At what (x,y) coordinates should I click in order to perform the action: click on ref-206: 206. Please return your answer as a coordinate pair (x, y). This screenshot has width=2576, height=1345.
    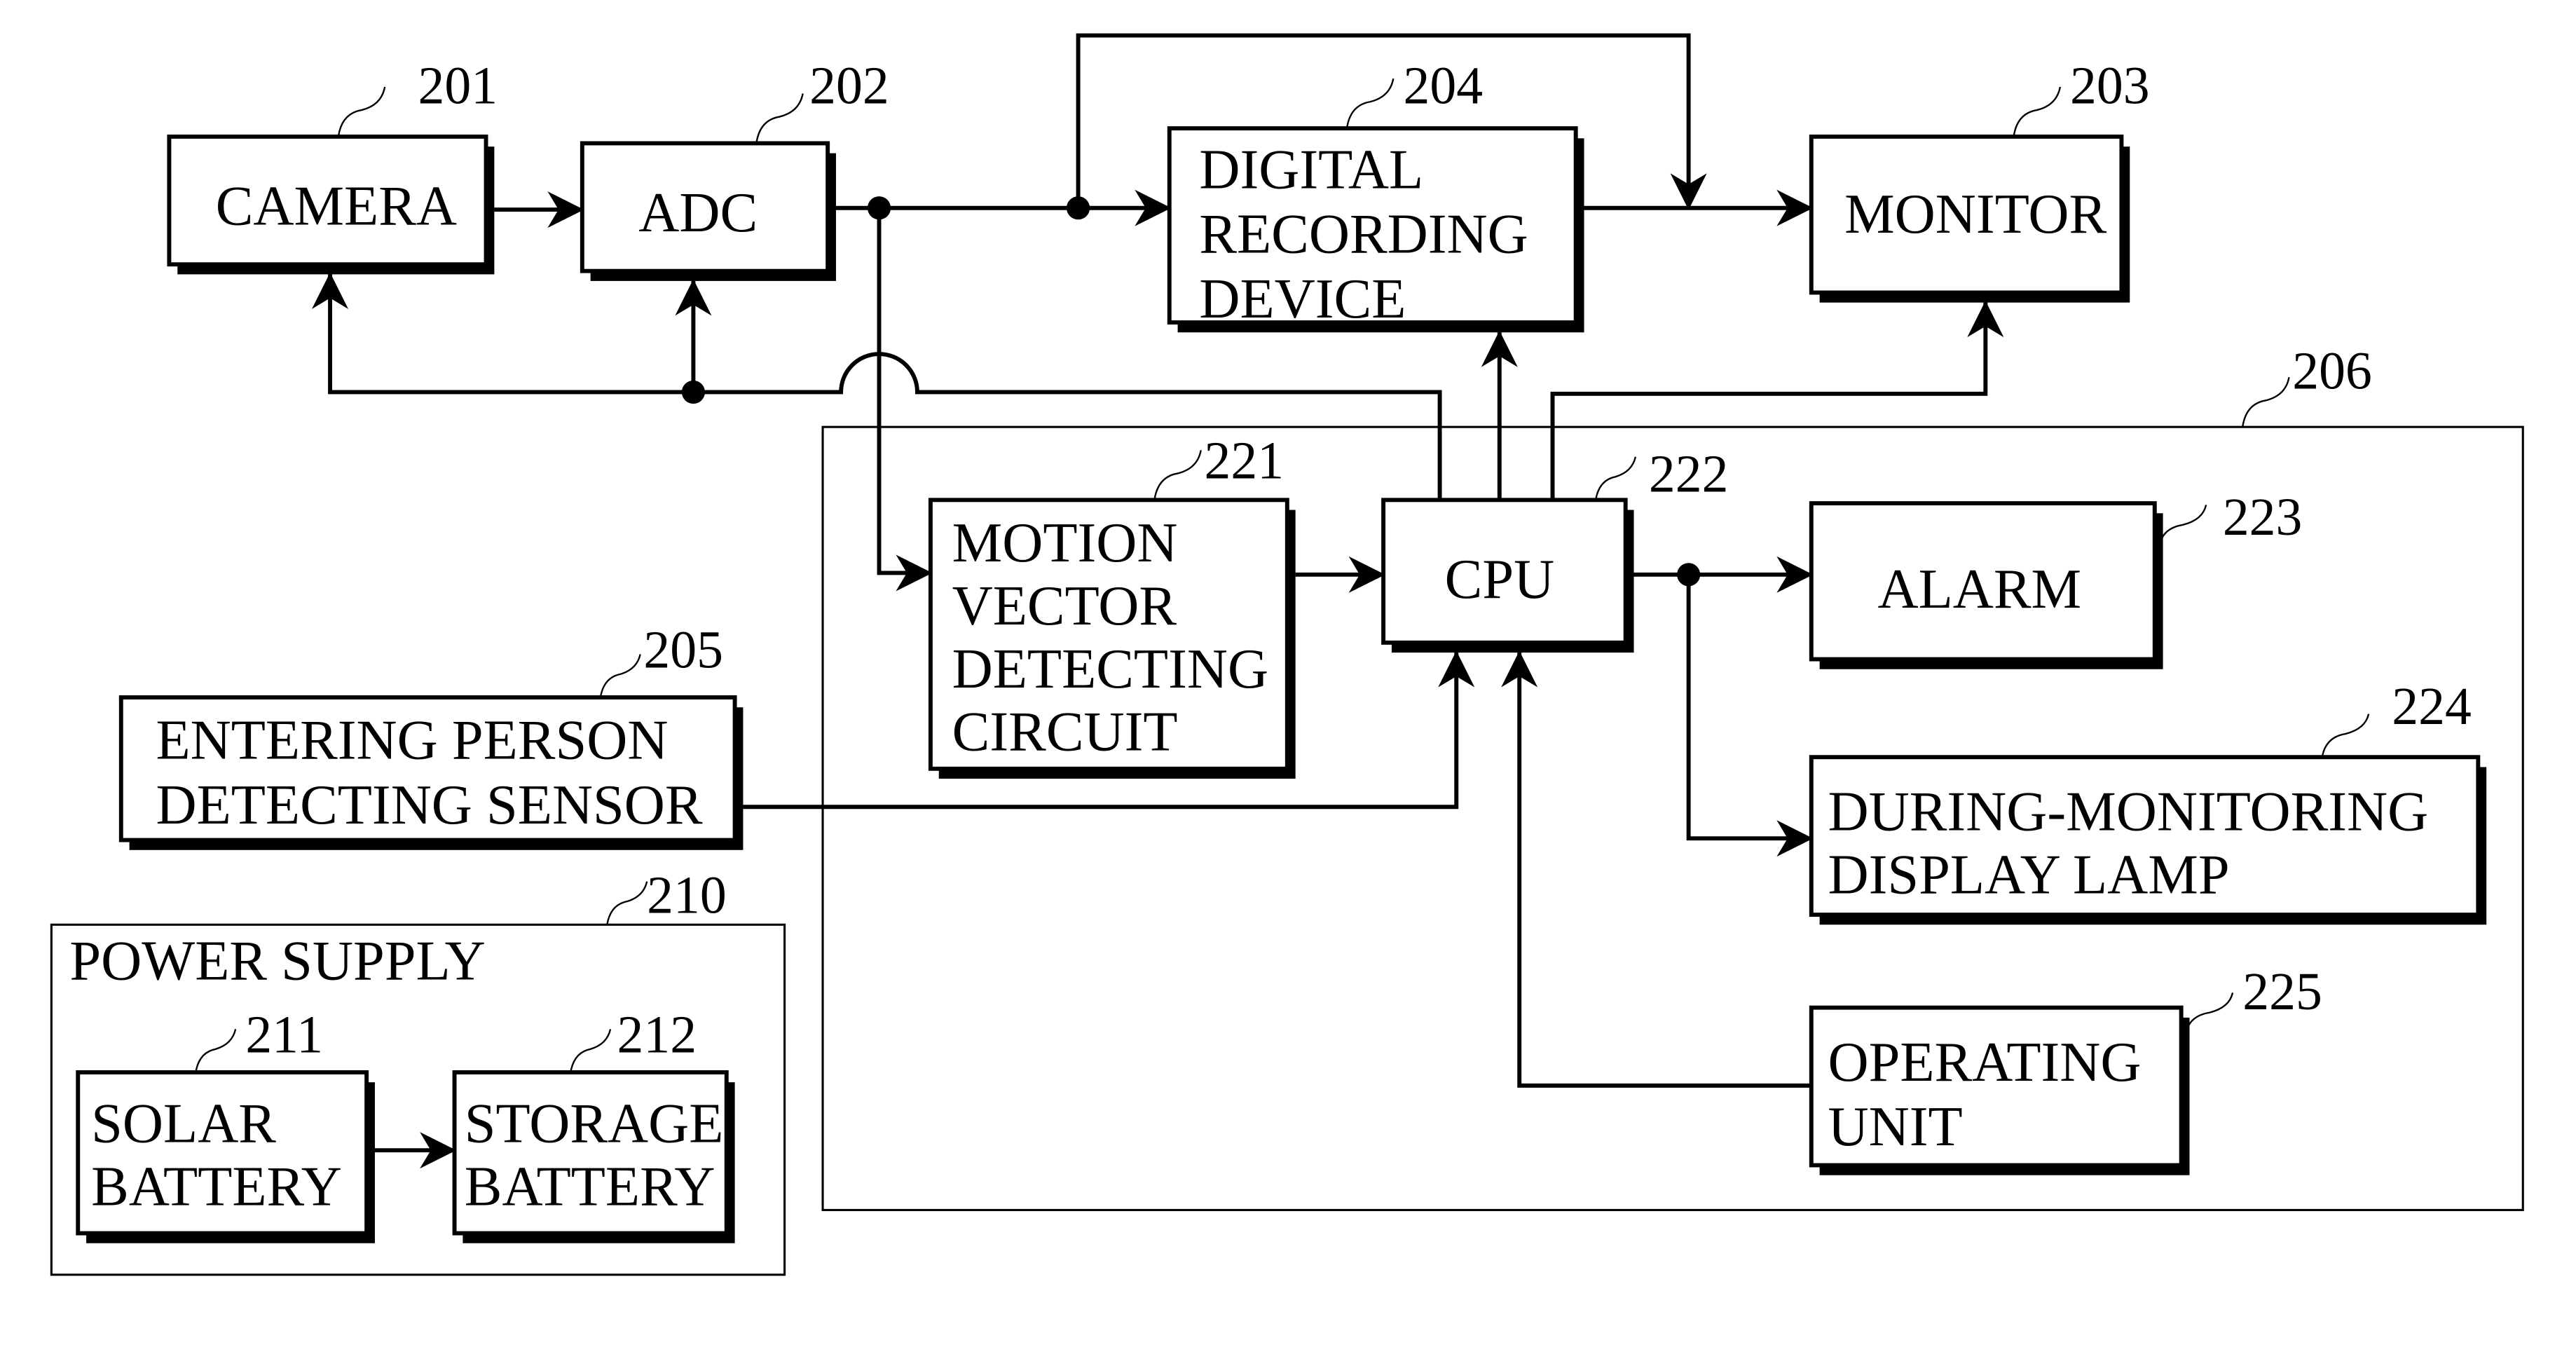
    Looking at the image, I should click on (2332, 372).